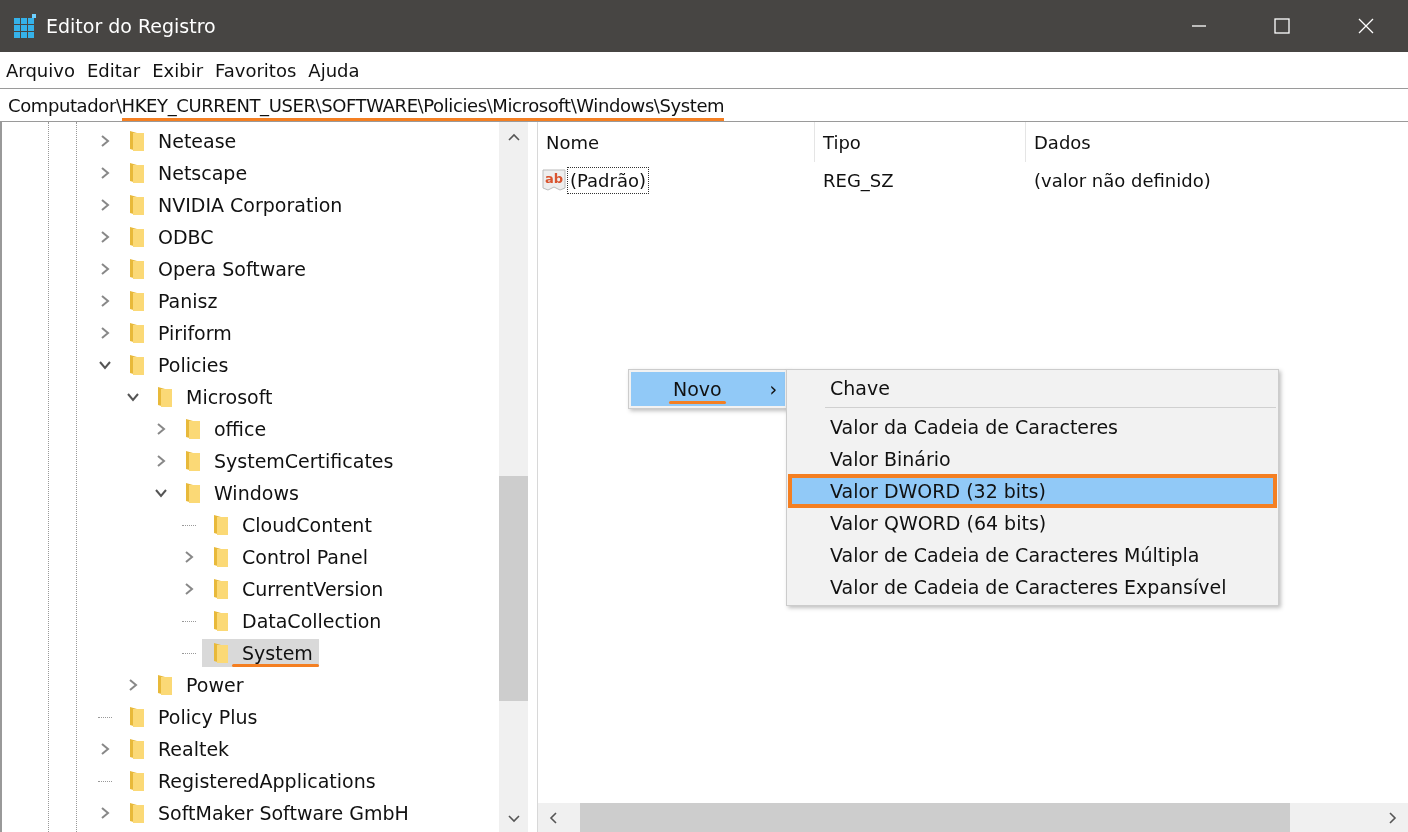 The image size is (1408, 832). I want to click on menu-item: Chave, so click(1032, 388).